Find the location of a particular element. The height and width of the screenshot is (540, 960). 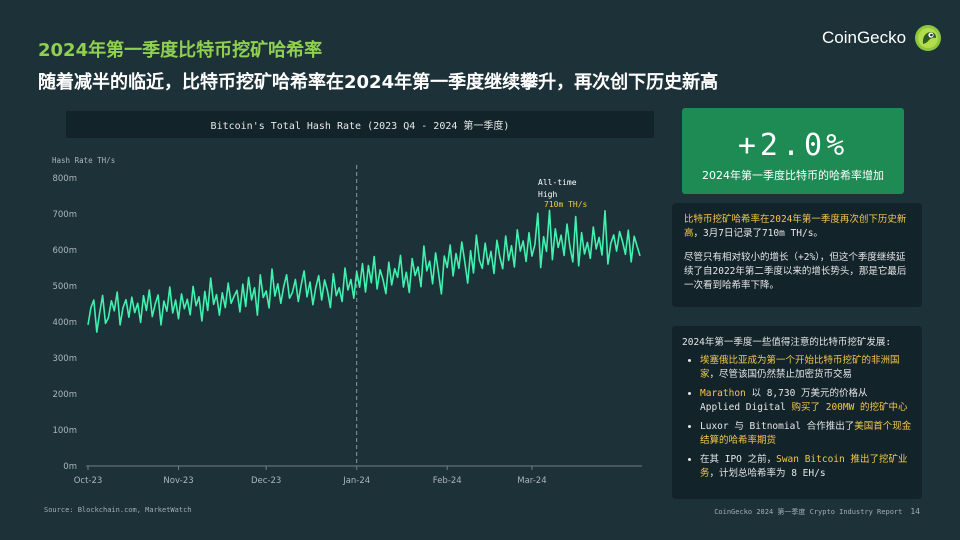

item-text: Luxor 与 Bitnomial 合作推出了 is located at coordinates (777, 426).